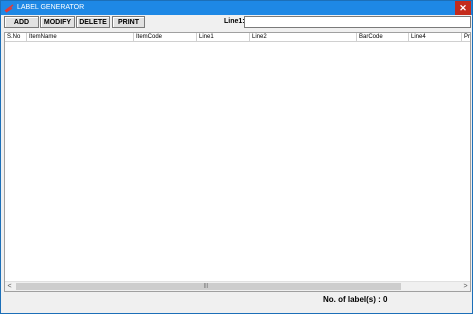 Image resolution: width=473 pixels, height=314 pixels. What do you see at coordinates (236, 8) in the screenshot?
I see `title-bar: LABEL GENERATOR ✕` at bounding box center [236, 8].